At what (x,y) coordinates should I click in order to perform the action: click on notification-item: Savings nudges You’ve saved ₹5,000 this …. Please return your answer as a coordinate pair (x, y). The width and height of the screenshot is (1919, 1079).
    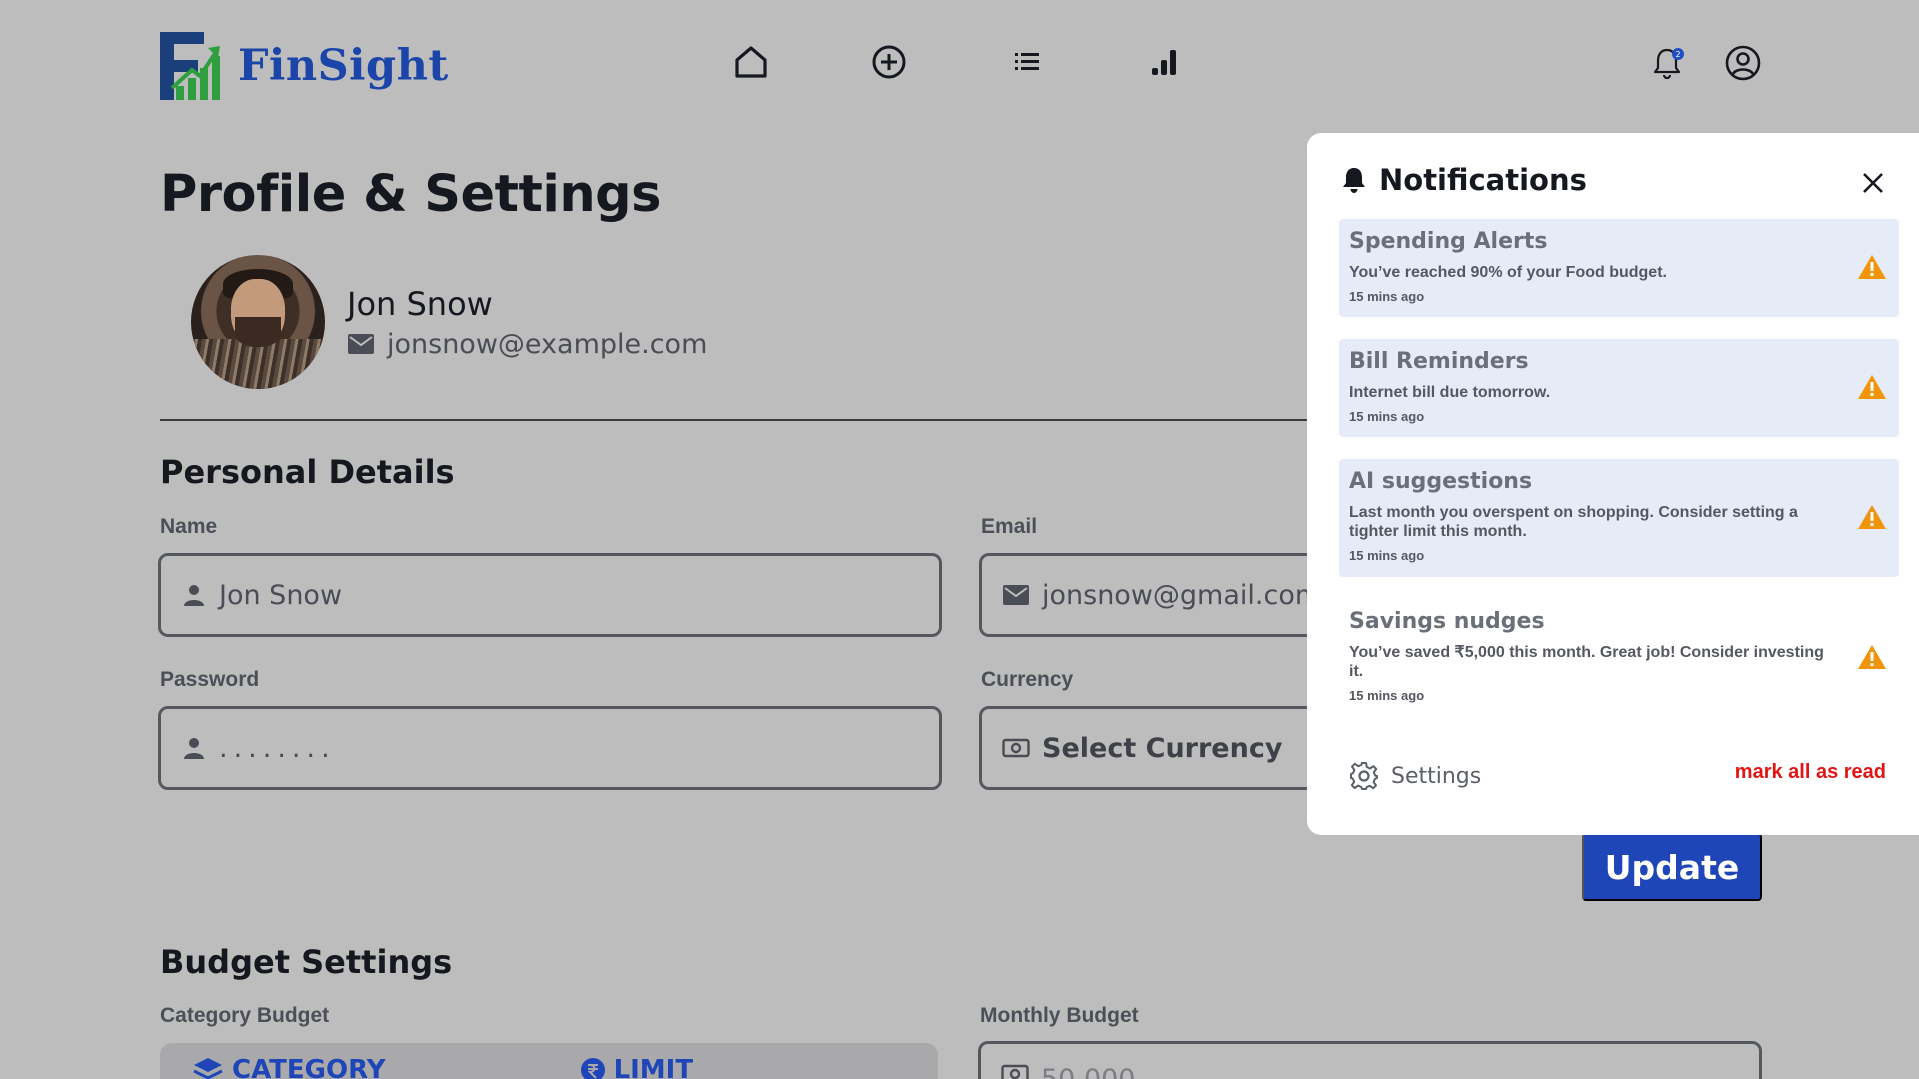
    Looking at the image, I should click on (1619, 658).